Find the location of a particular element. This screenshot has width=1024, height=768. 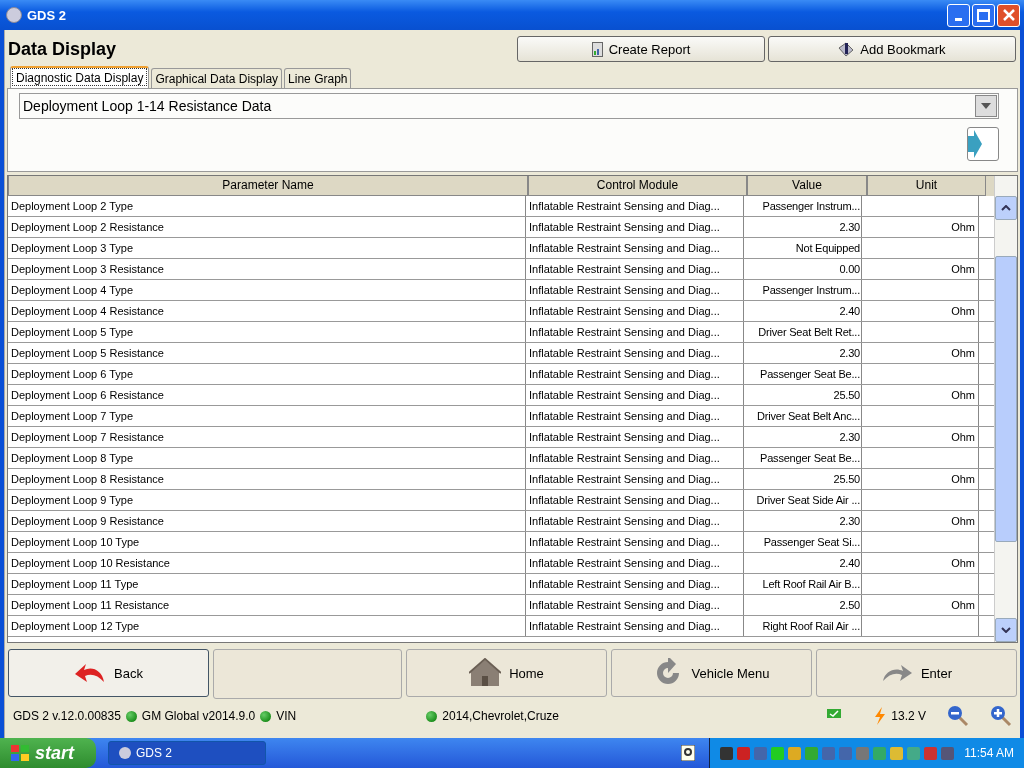

create-report-button: Create Report is located at coordinates (641, 49).